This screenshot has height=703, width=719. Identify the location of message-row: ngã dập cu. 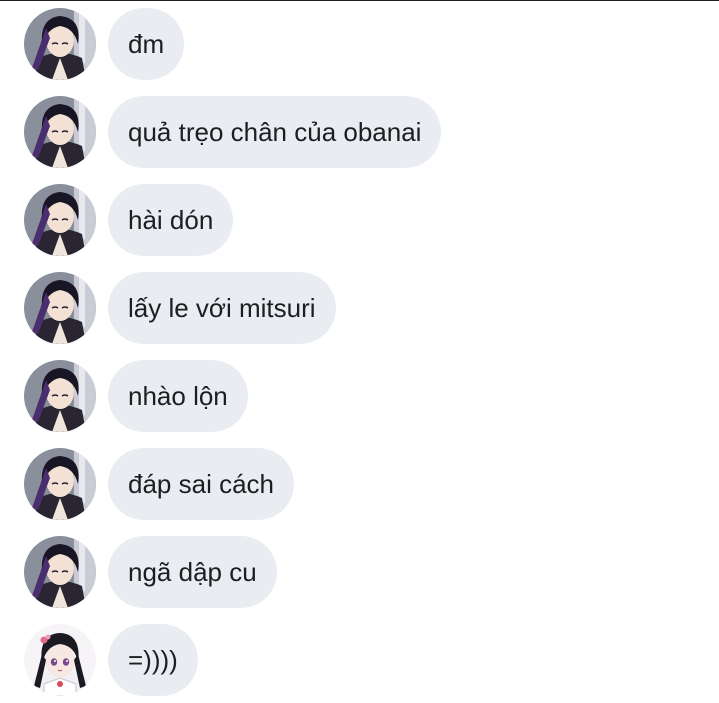
(359, 572).